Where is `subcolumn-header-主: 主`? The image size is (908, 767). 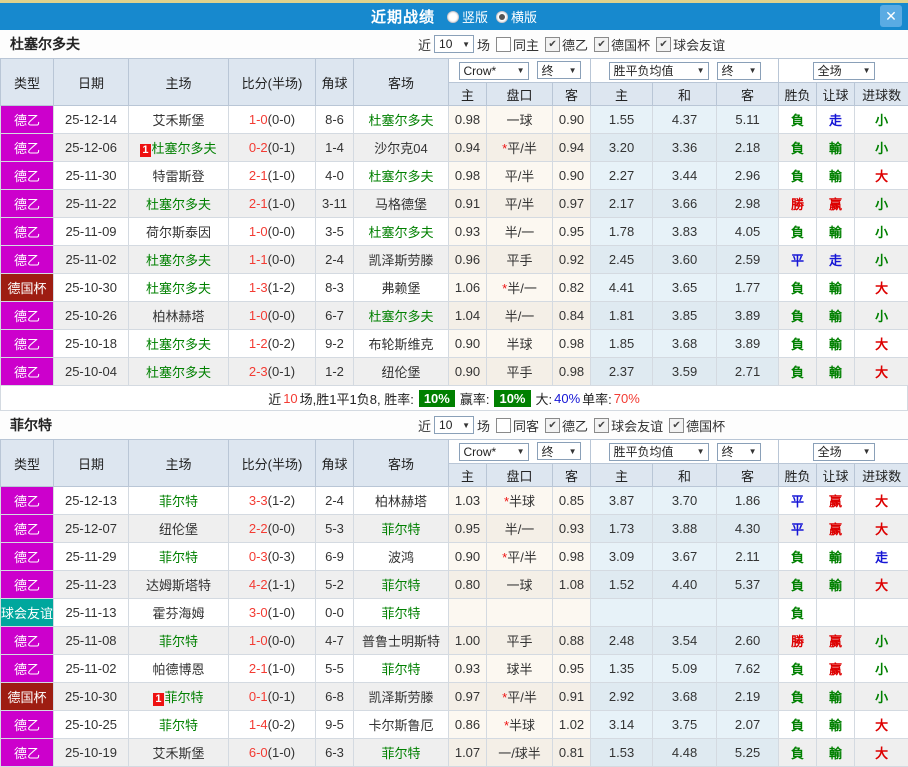 subcolumn-header-主: 主 is located at coordinates (468, 94).